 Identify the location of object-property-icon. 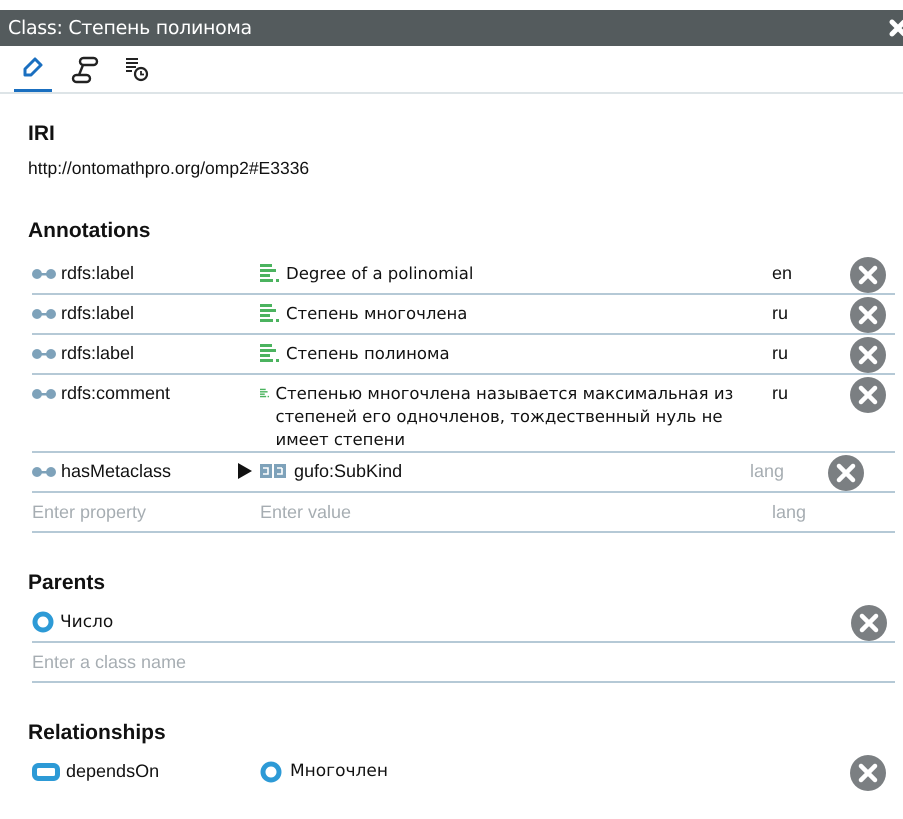
(46, 771).